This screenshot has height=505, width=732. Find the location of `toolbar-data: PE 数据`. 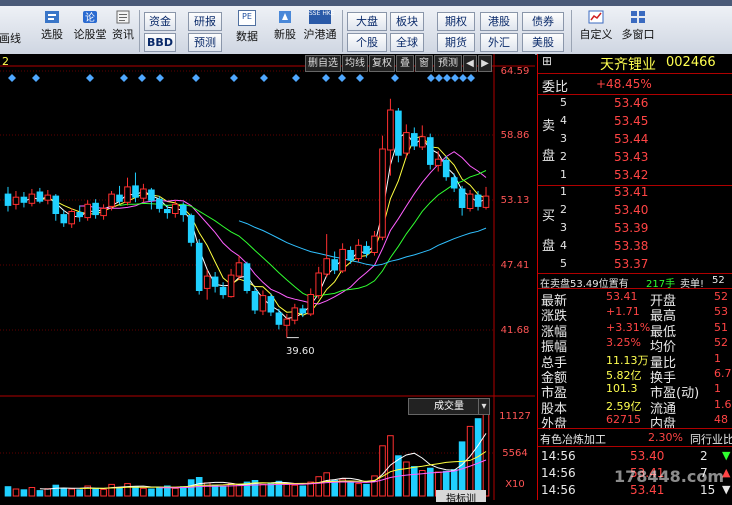

toolbar-data: PE 数据 is located at coordinates (247, 27).